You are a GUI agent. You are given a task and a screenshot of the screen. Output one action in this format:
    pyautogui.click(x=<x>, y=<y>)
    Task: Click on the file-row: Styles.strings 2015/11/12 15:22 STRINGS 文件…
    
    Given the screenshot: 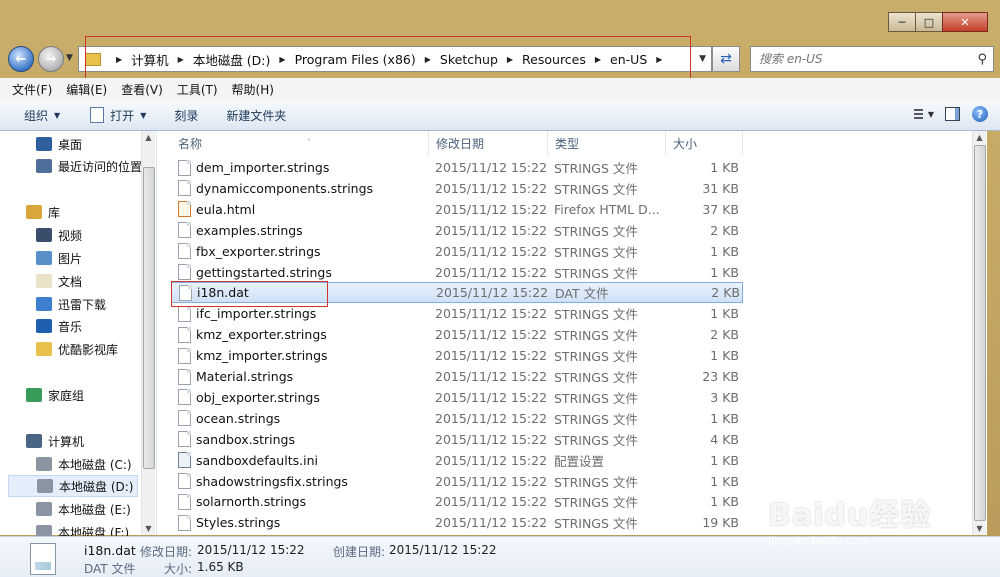 What is the action you would take?
    pyautogui.click(x=457, y=522)
    